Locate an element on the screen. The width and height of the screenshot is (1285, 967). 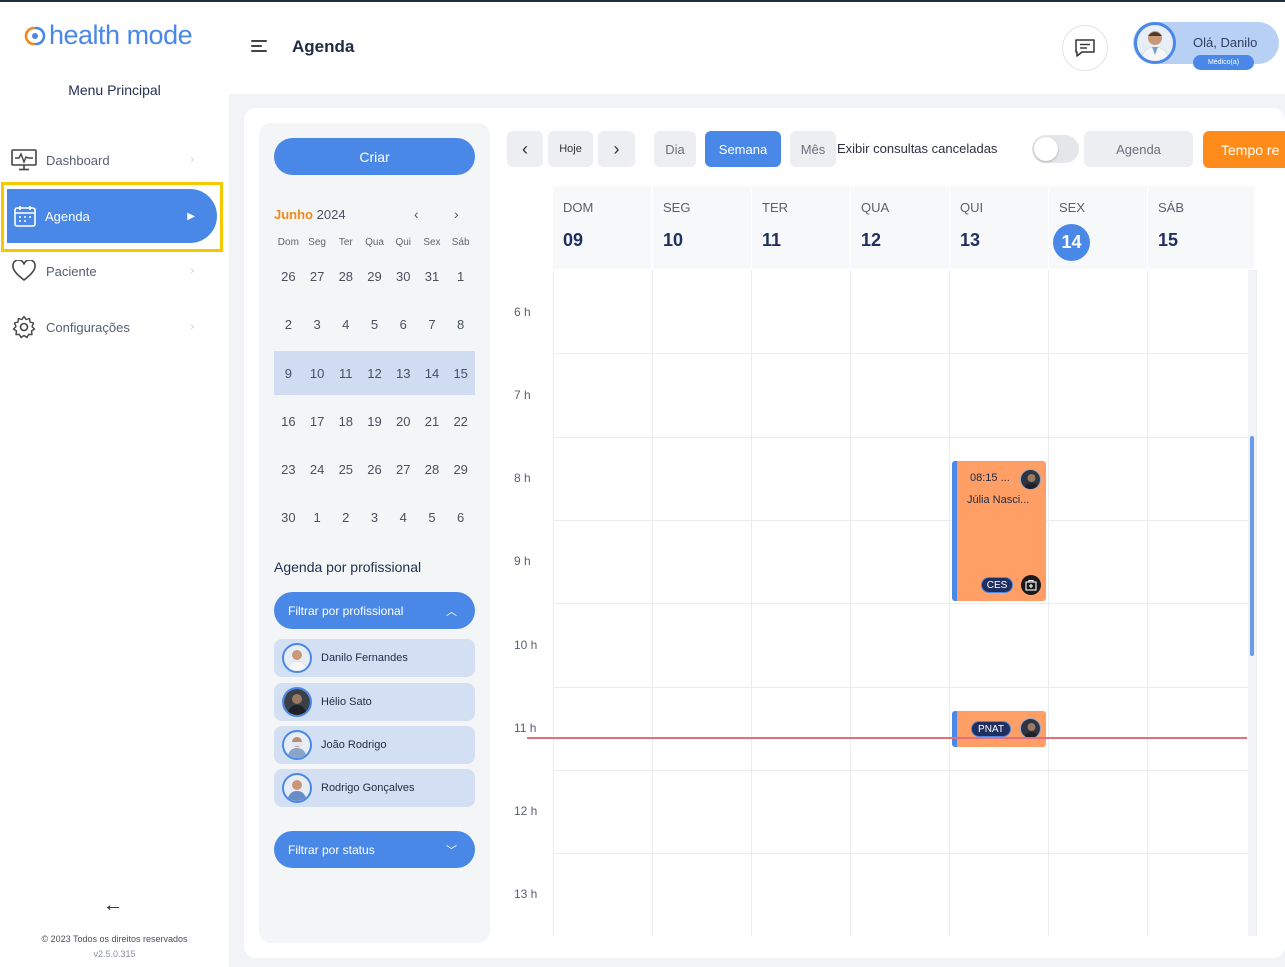
tempo-button: Tempo re is located at coordinates (1244, 149).